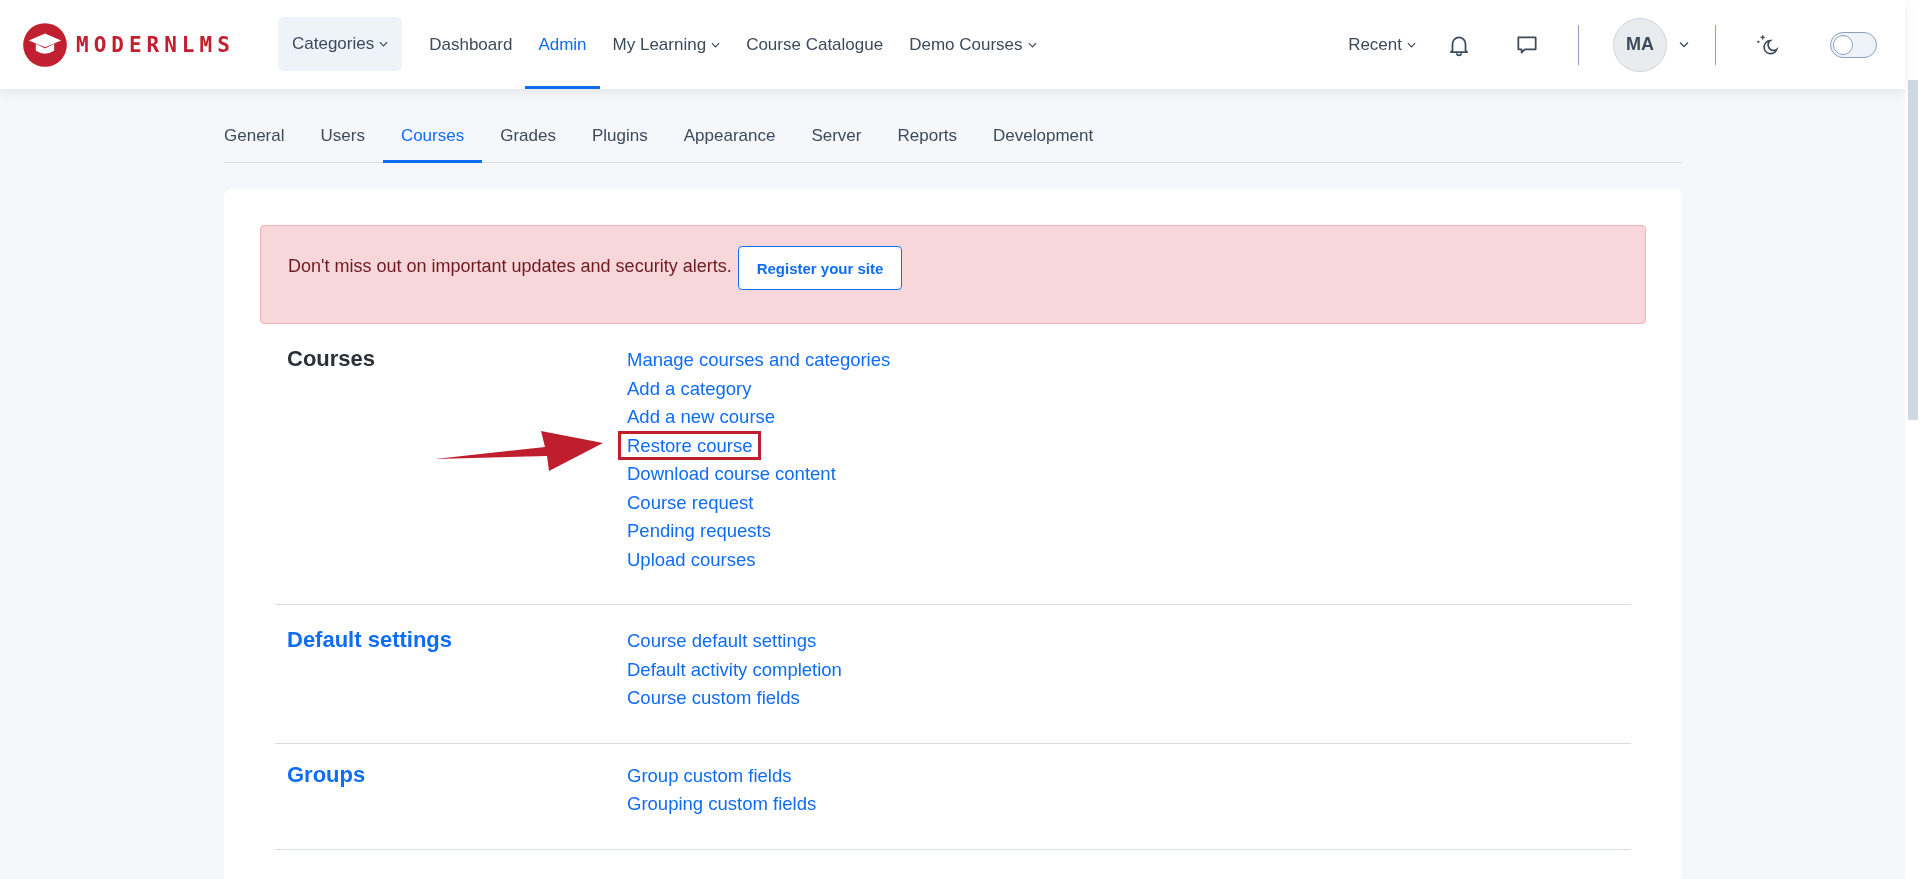  Describe the element at coordinates (759, 360) in the screenshot. I see `settings-link: Manage courses and categories` at that location.